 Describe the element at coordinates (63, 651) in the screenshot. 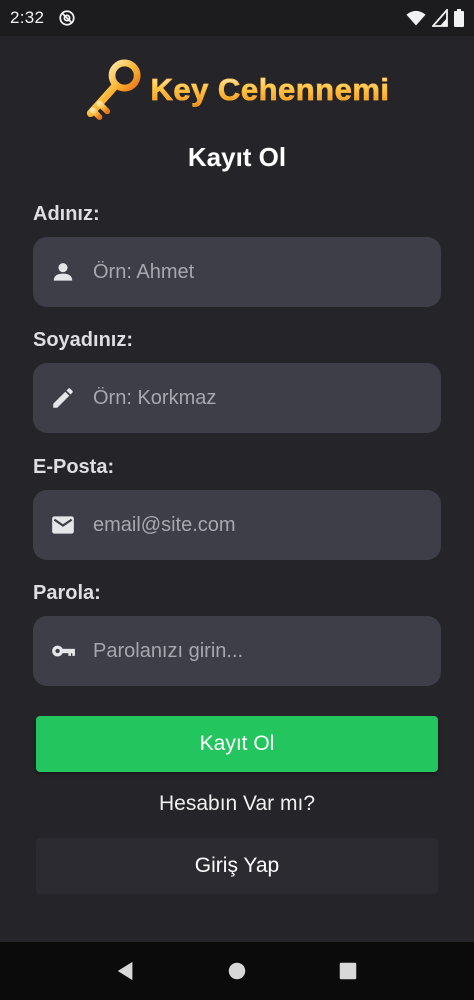

I see `key-icon` at that location.